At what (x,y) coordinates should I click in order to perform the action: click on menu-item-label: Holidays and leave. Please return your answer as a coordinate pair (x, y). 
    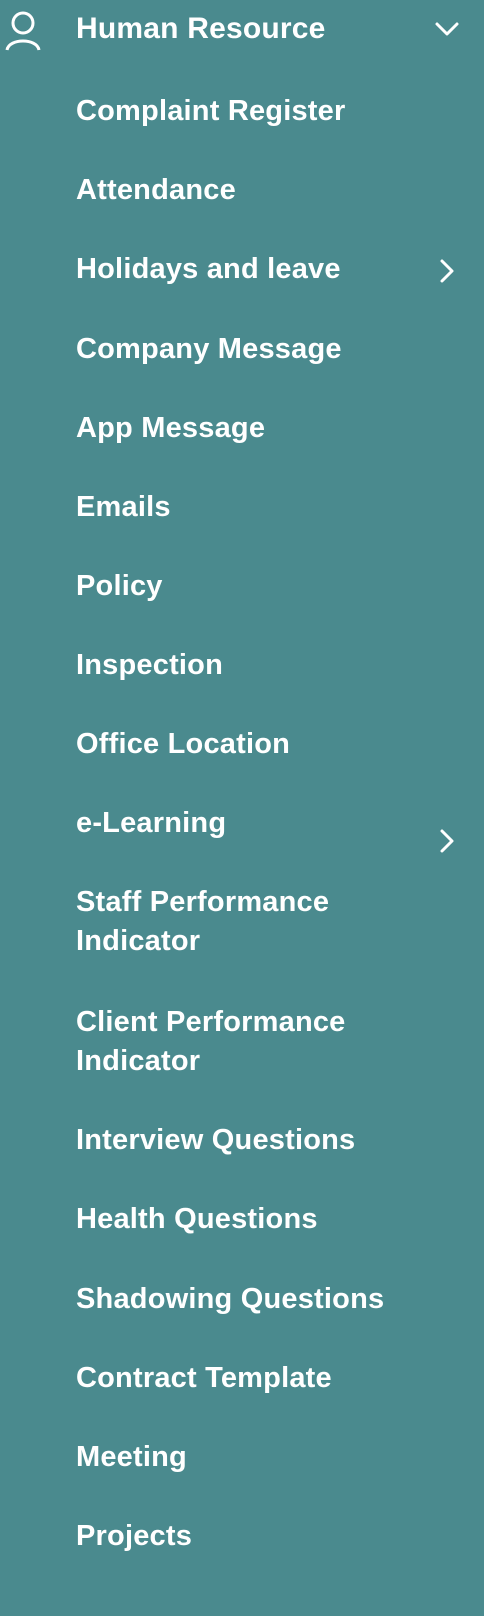
    Looking at the image, I should click on (208, 269).